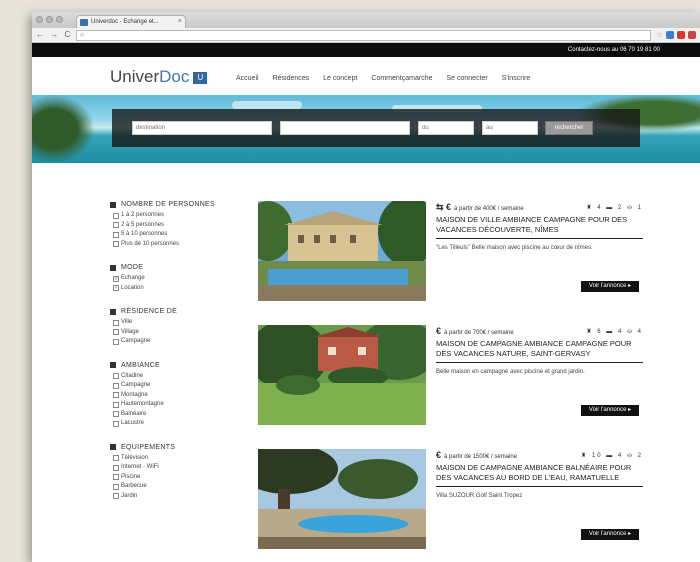  I want to click on site-logo: UniverDoc U, so click(159, 77).